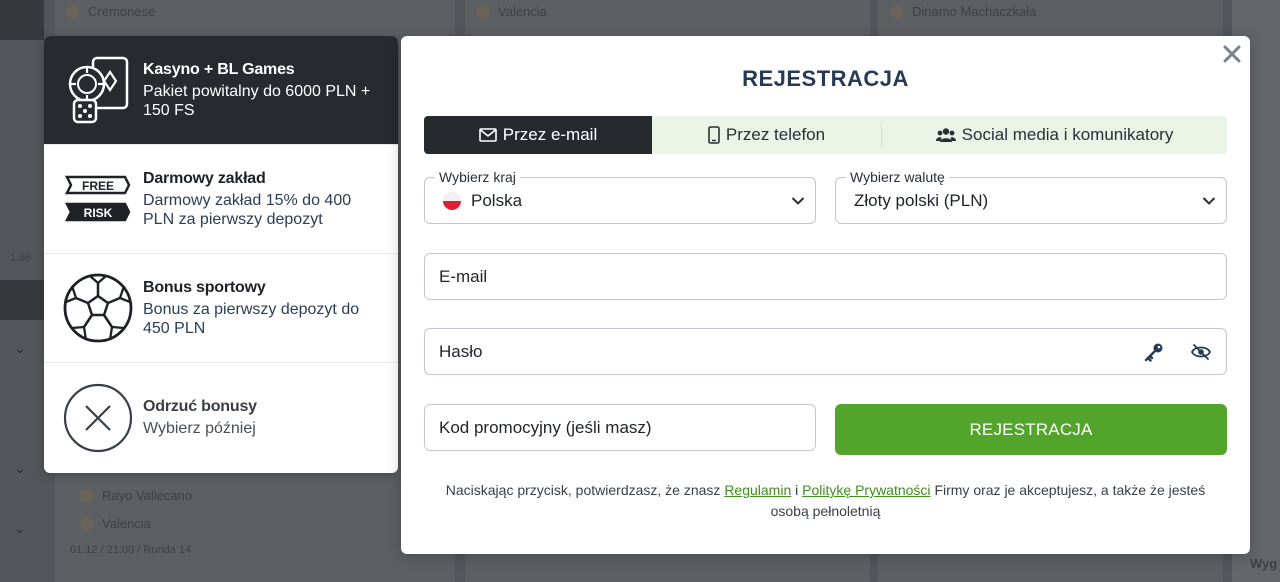  Describe the element at coordinates (98, 186) in the screenshot. I see `free-label: FREE` at that location.